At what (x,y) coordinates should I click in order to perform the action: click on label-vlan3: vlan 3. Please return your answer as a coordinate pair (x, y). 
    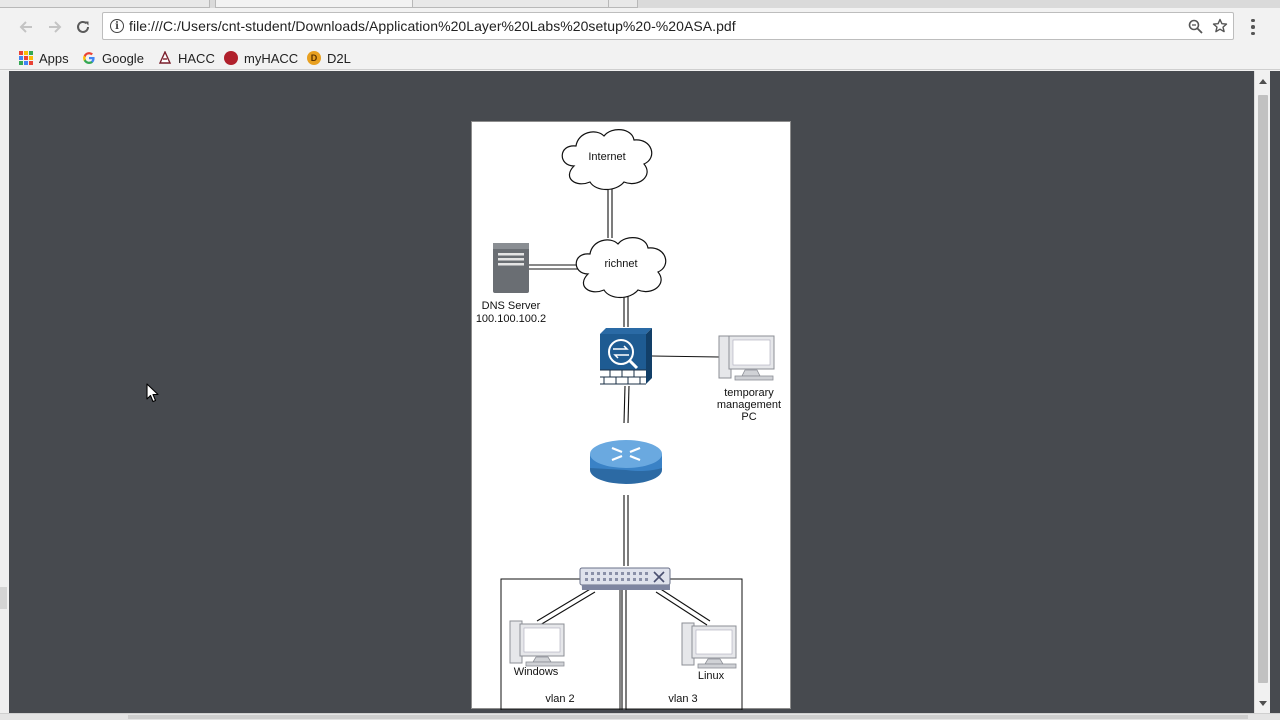
    Looking at the image, I should click on (683, 699).